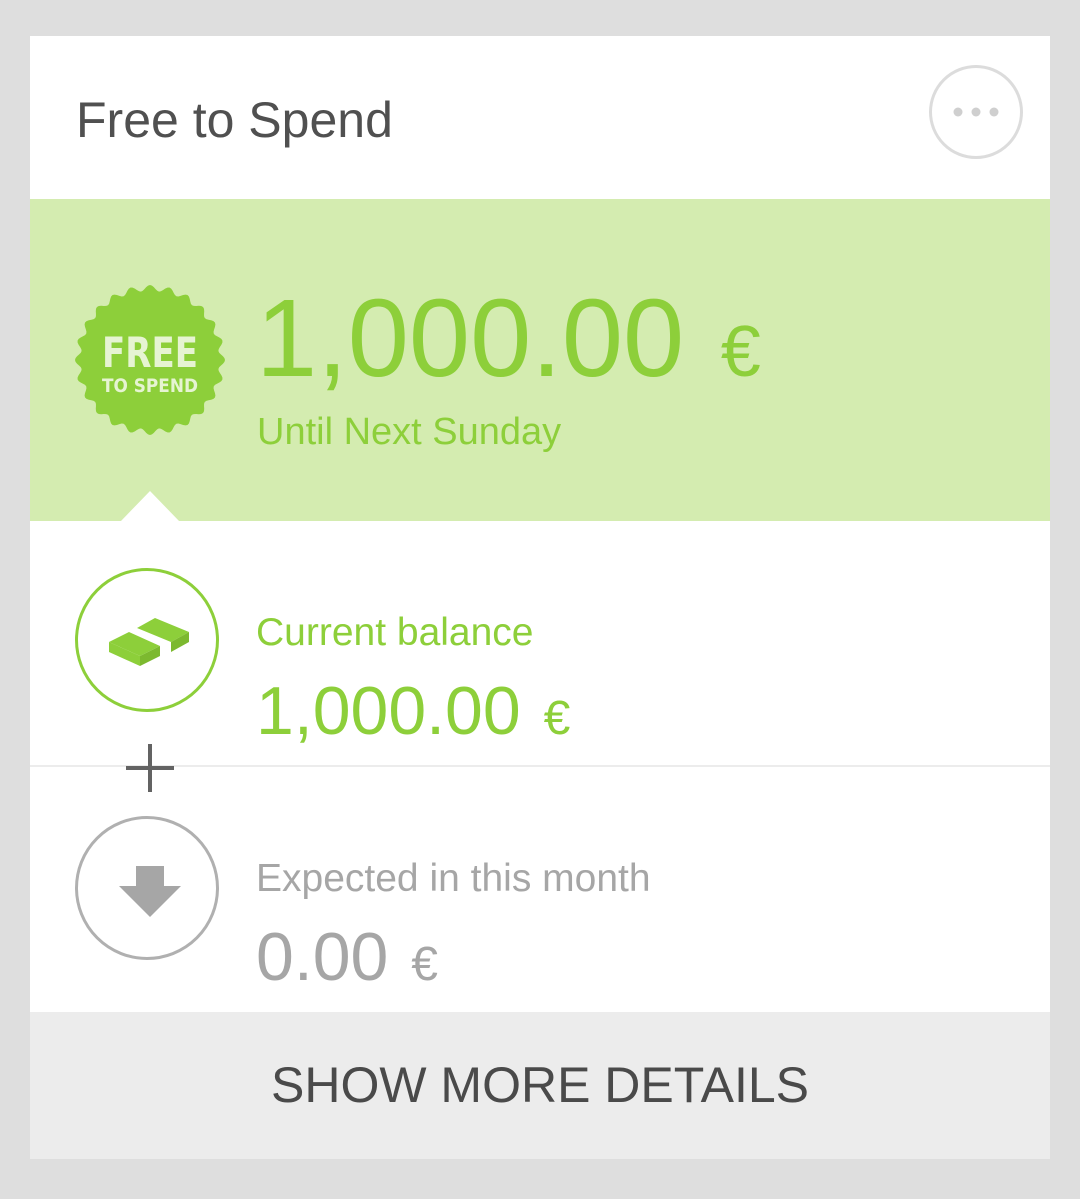 This screenshot has width=1080, height=1199. I want to click on current-balance-currency: €, so click(557, 718).